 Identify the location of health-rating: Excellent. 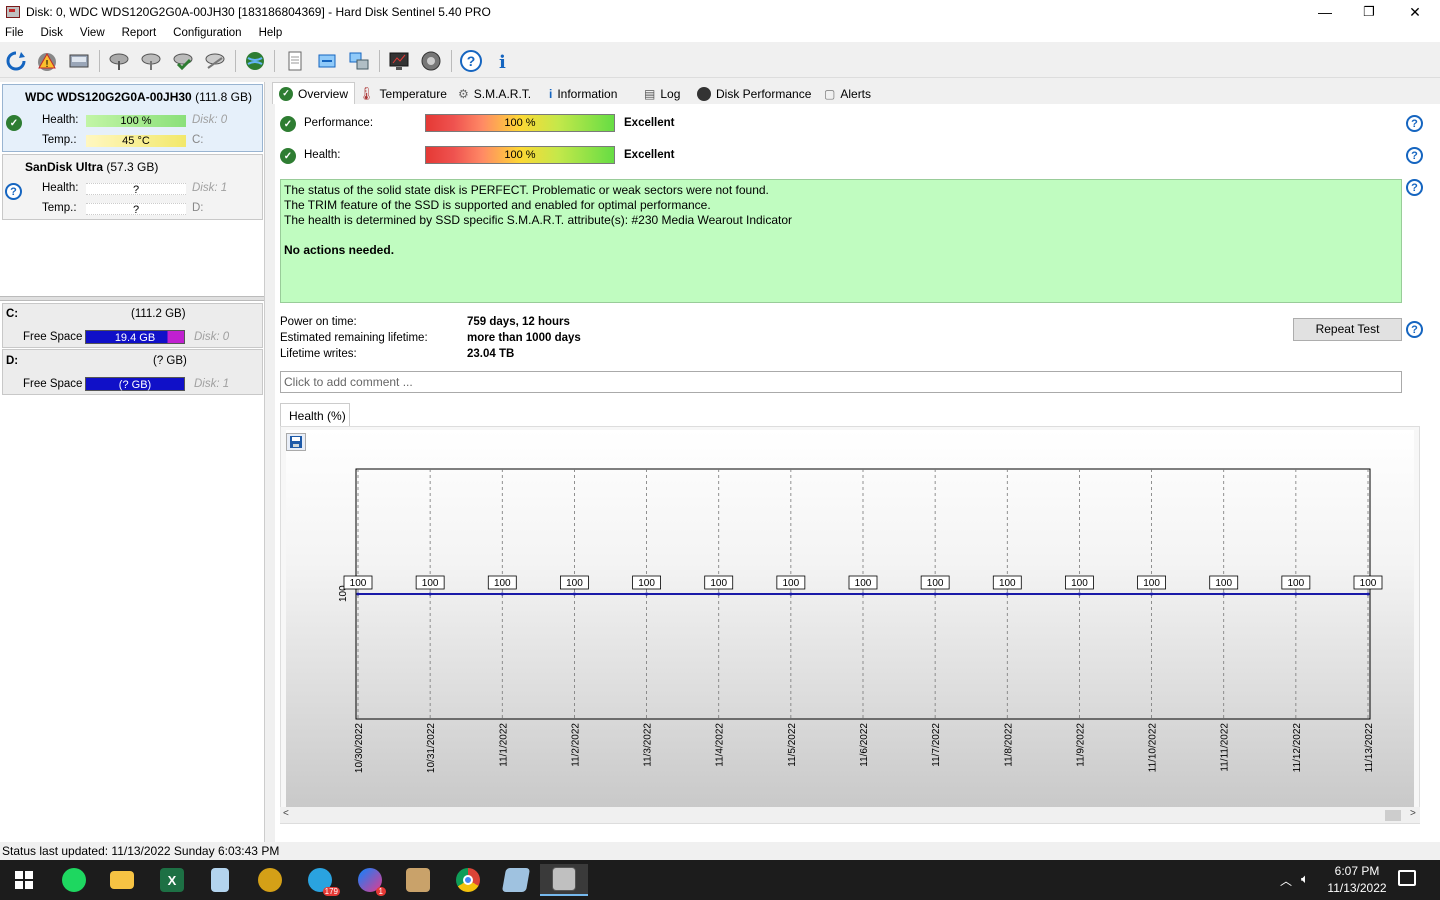
(649, 155).